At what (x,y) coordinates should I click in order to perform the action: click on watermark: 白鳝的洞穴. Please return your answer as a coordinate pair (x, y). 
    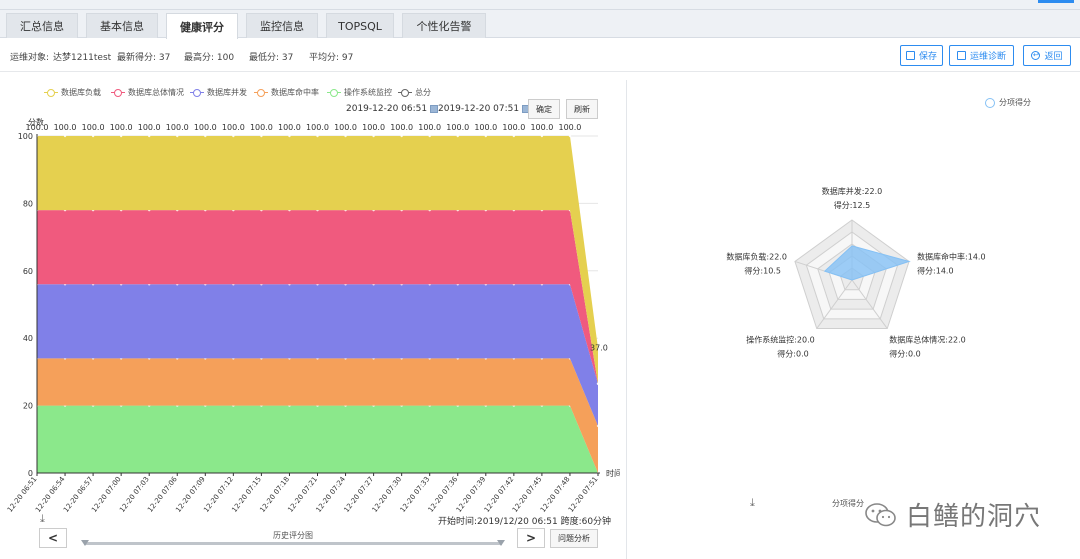
    Looking at the image, I should click on (952, 514).